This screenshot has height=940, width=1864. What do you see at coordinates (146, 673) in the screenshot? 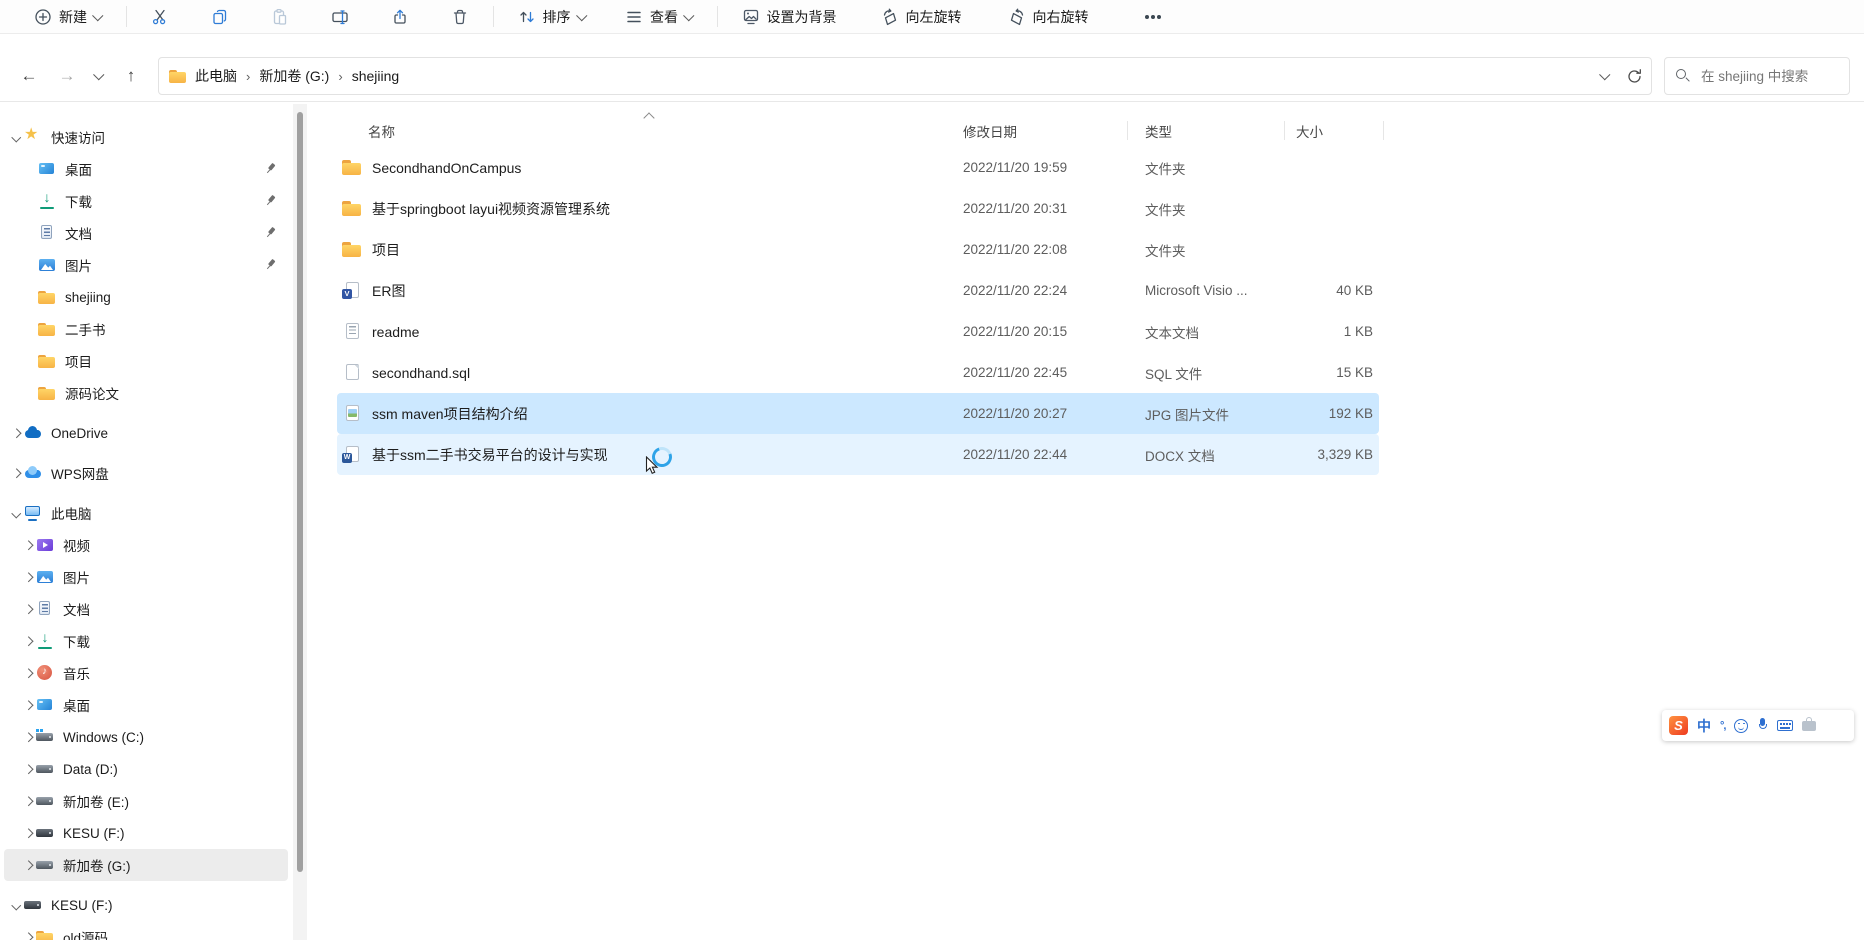
I see `sidebar-item: 音乐` at bounding box center [146, 673].